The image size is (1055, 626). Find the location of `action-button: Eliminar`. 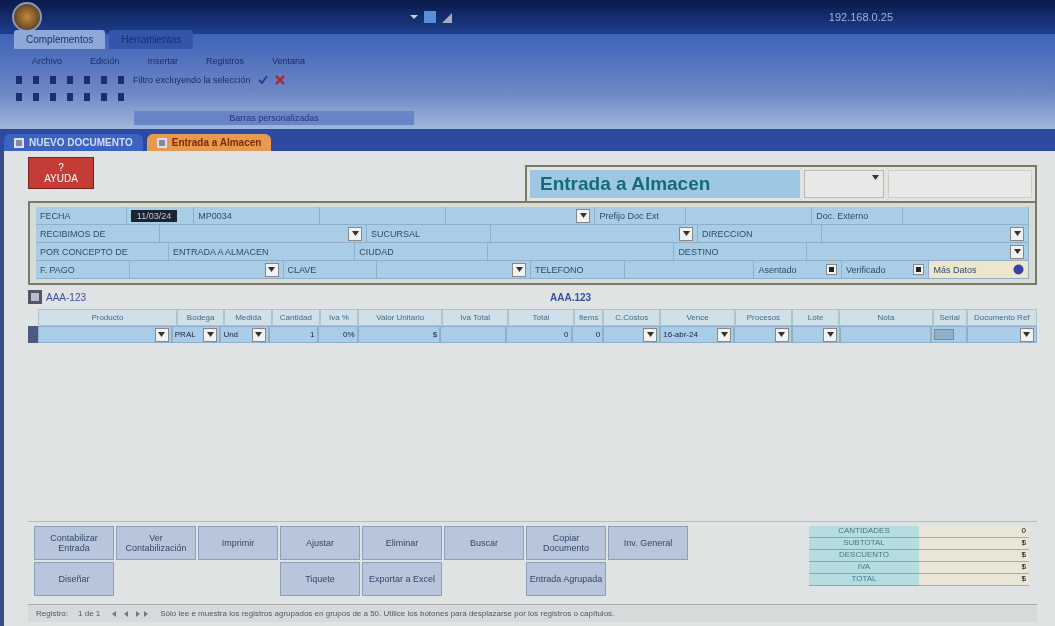

action-button: Eliminar is located at coordinates (402, 543).